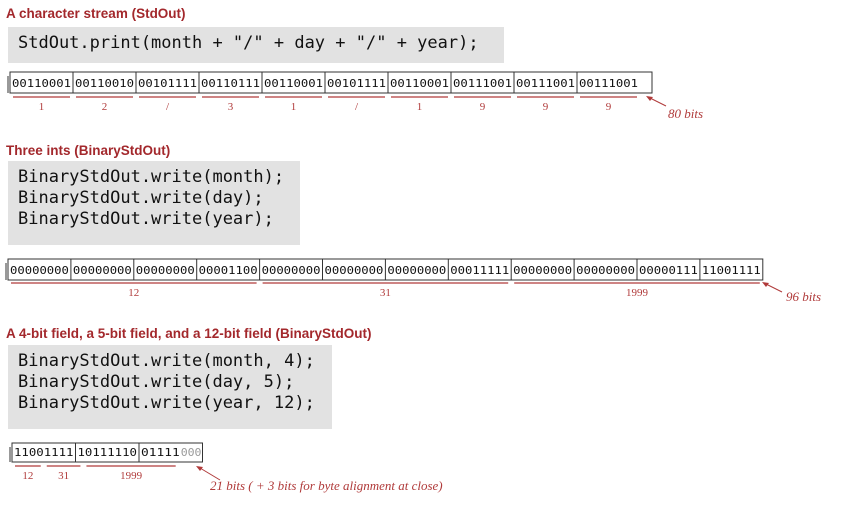  Describe the element at coordinates (199, 468) in the screenshot. I see `arrow-head-icon` at that location.